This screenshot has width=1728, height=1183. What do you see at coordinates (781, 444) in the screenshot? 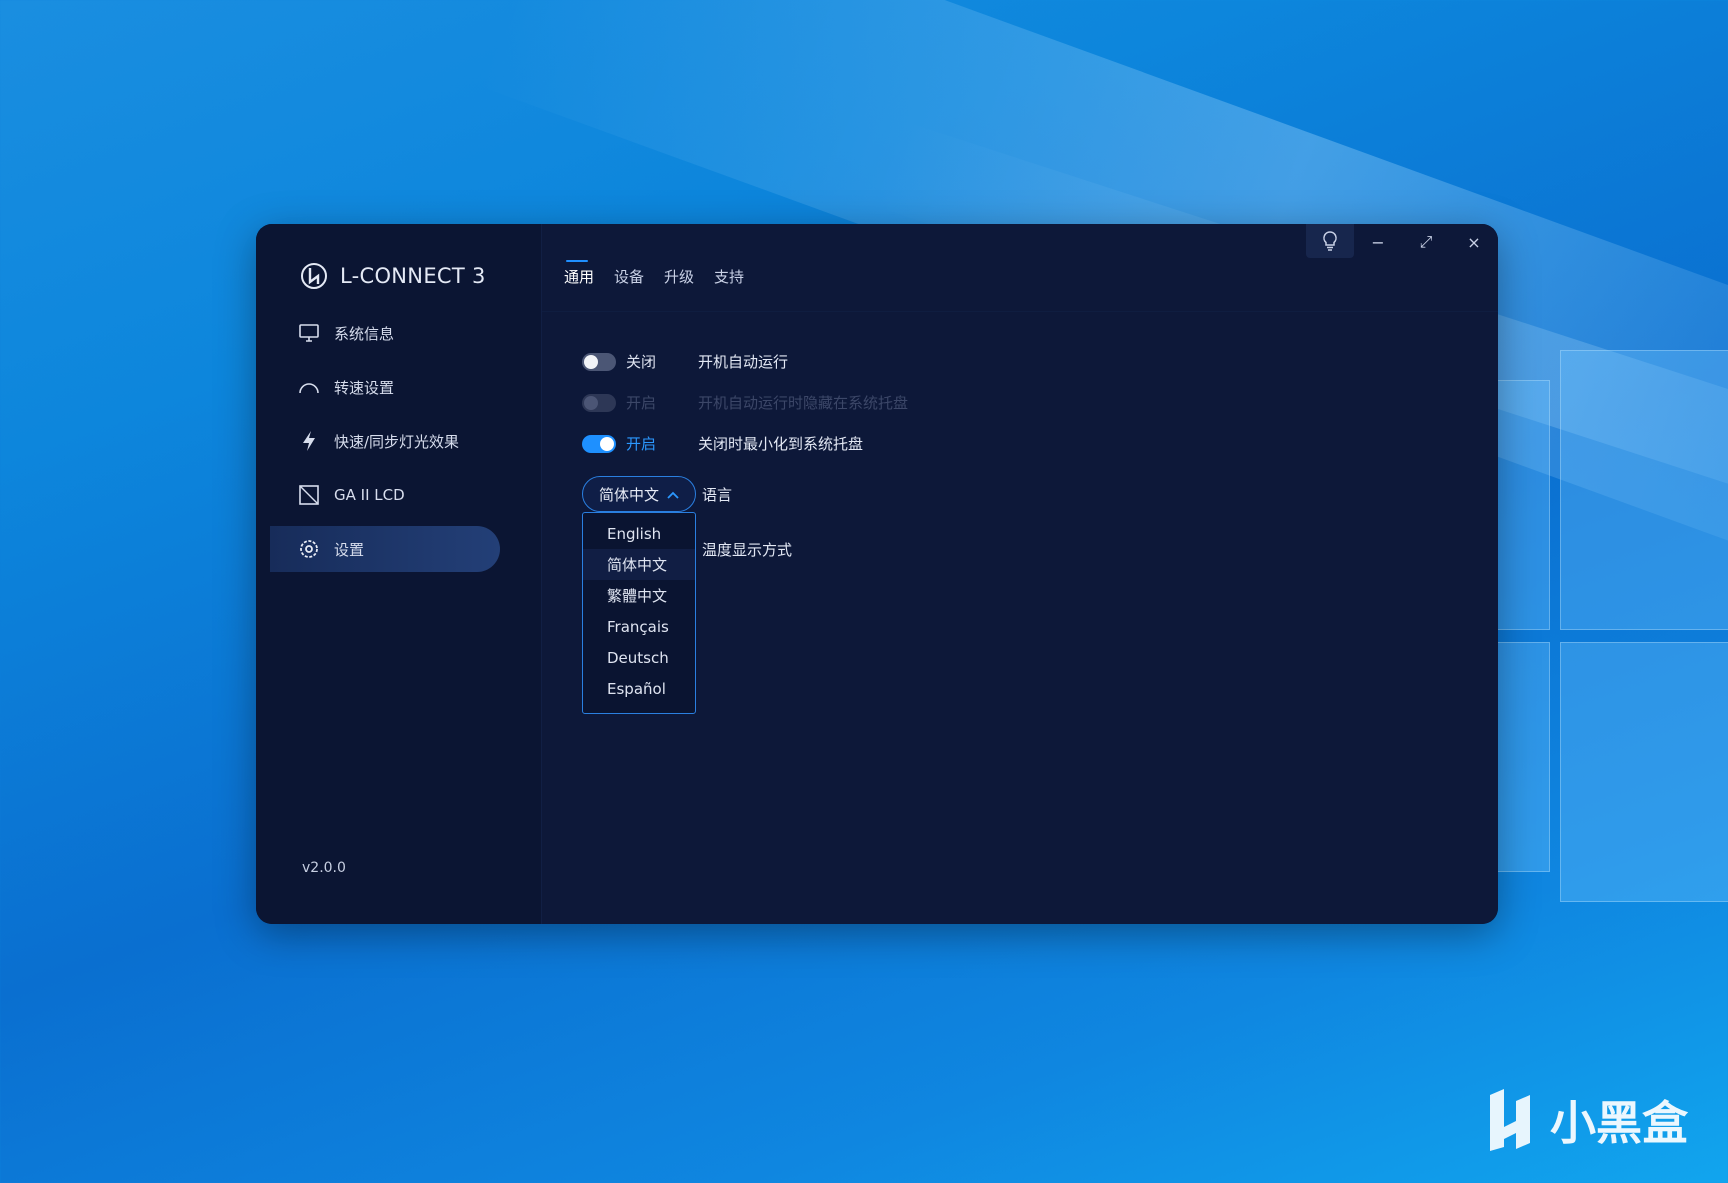
I see `minimize-tray-label: 关闭时最小化到系统托盘` at bounding box center [781, 444].